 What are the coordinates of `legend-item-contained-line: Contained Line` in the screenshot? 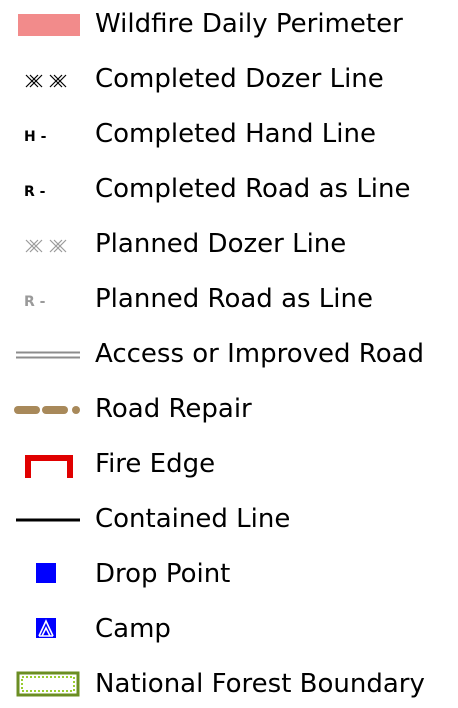 It's located at (229, 519).